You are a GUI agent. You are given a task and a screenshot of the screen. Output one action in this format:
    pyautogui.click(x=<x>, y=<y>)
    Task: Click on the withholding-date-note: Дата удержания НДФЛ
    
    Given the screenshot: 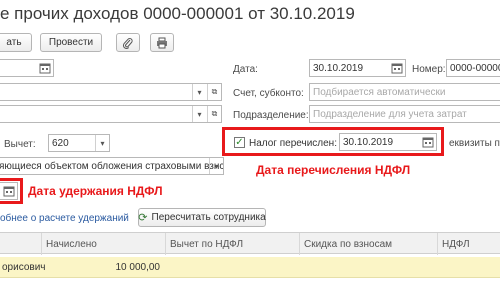 What is the action you would take?
    pyautogui.click(x=95, y=191)
    